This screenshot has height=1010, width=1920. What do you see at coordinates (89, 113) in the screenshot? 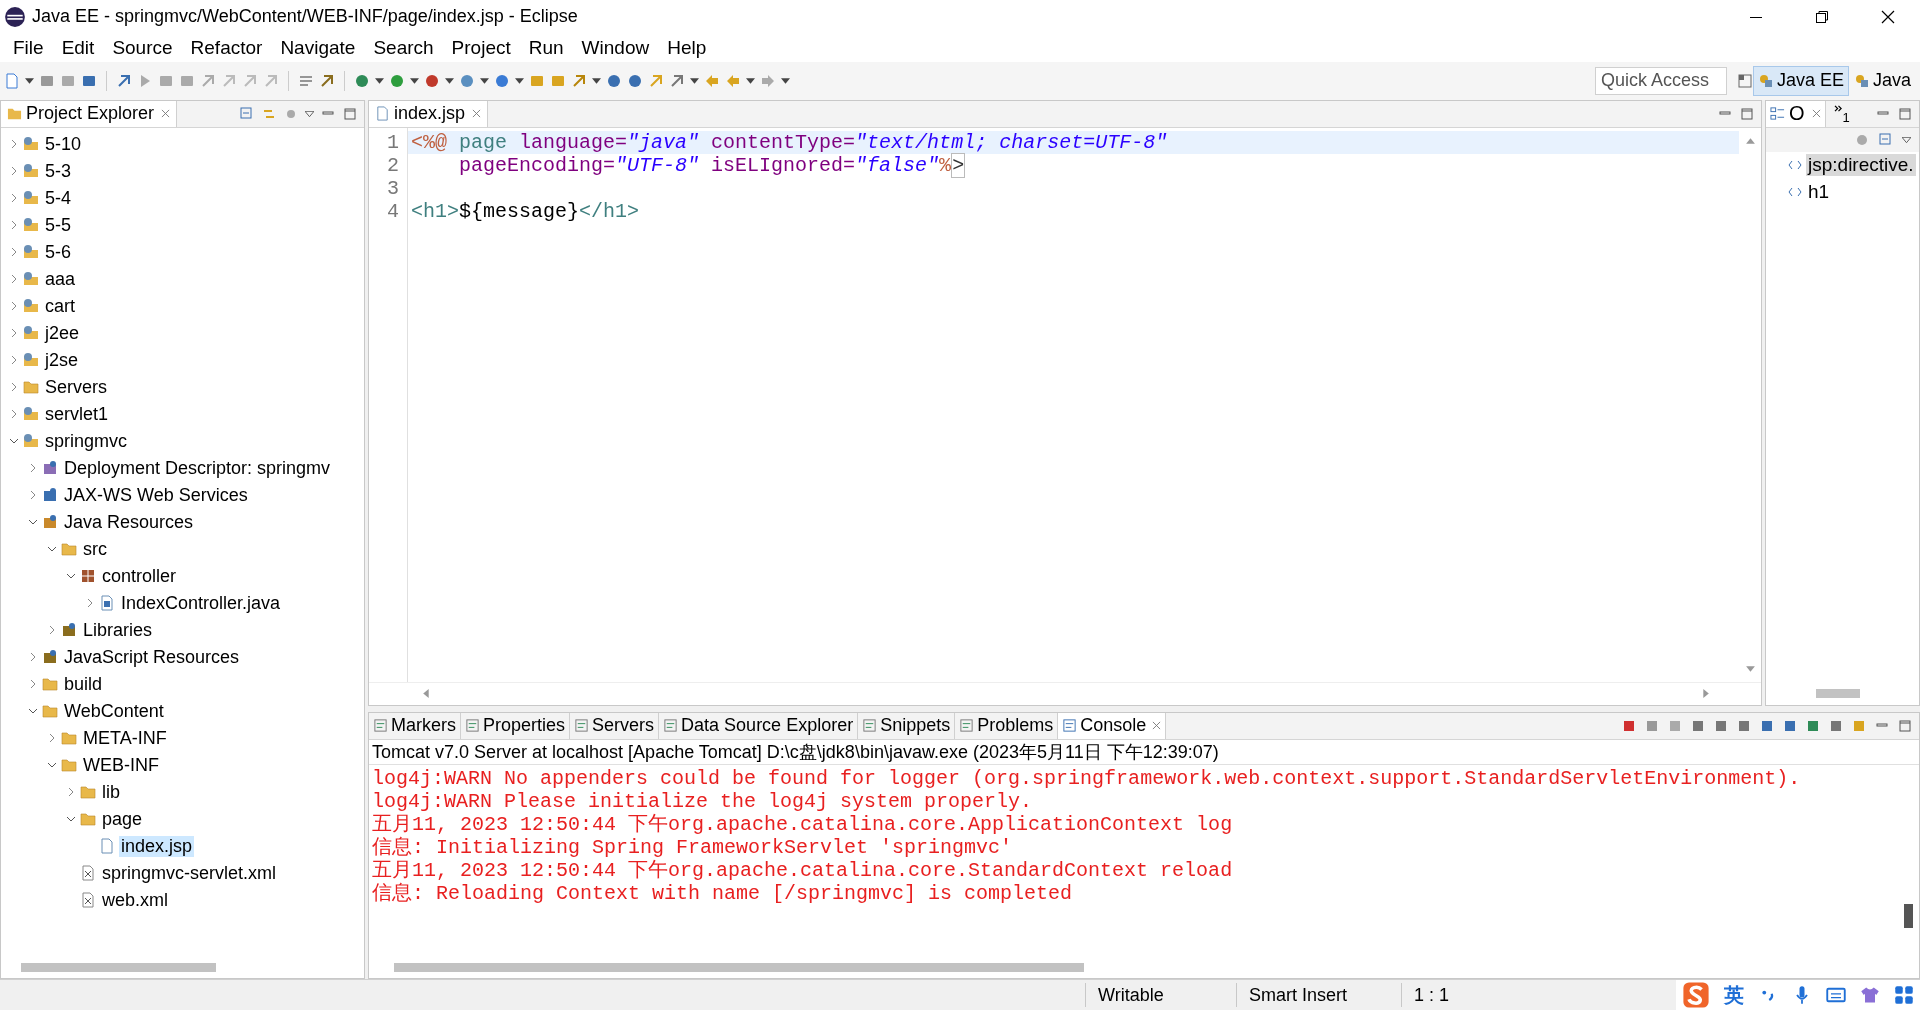
I see `project-explorer-tab: Project Explorer` at bounding box center [89, 113].